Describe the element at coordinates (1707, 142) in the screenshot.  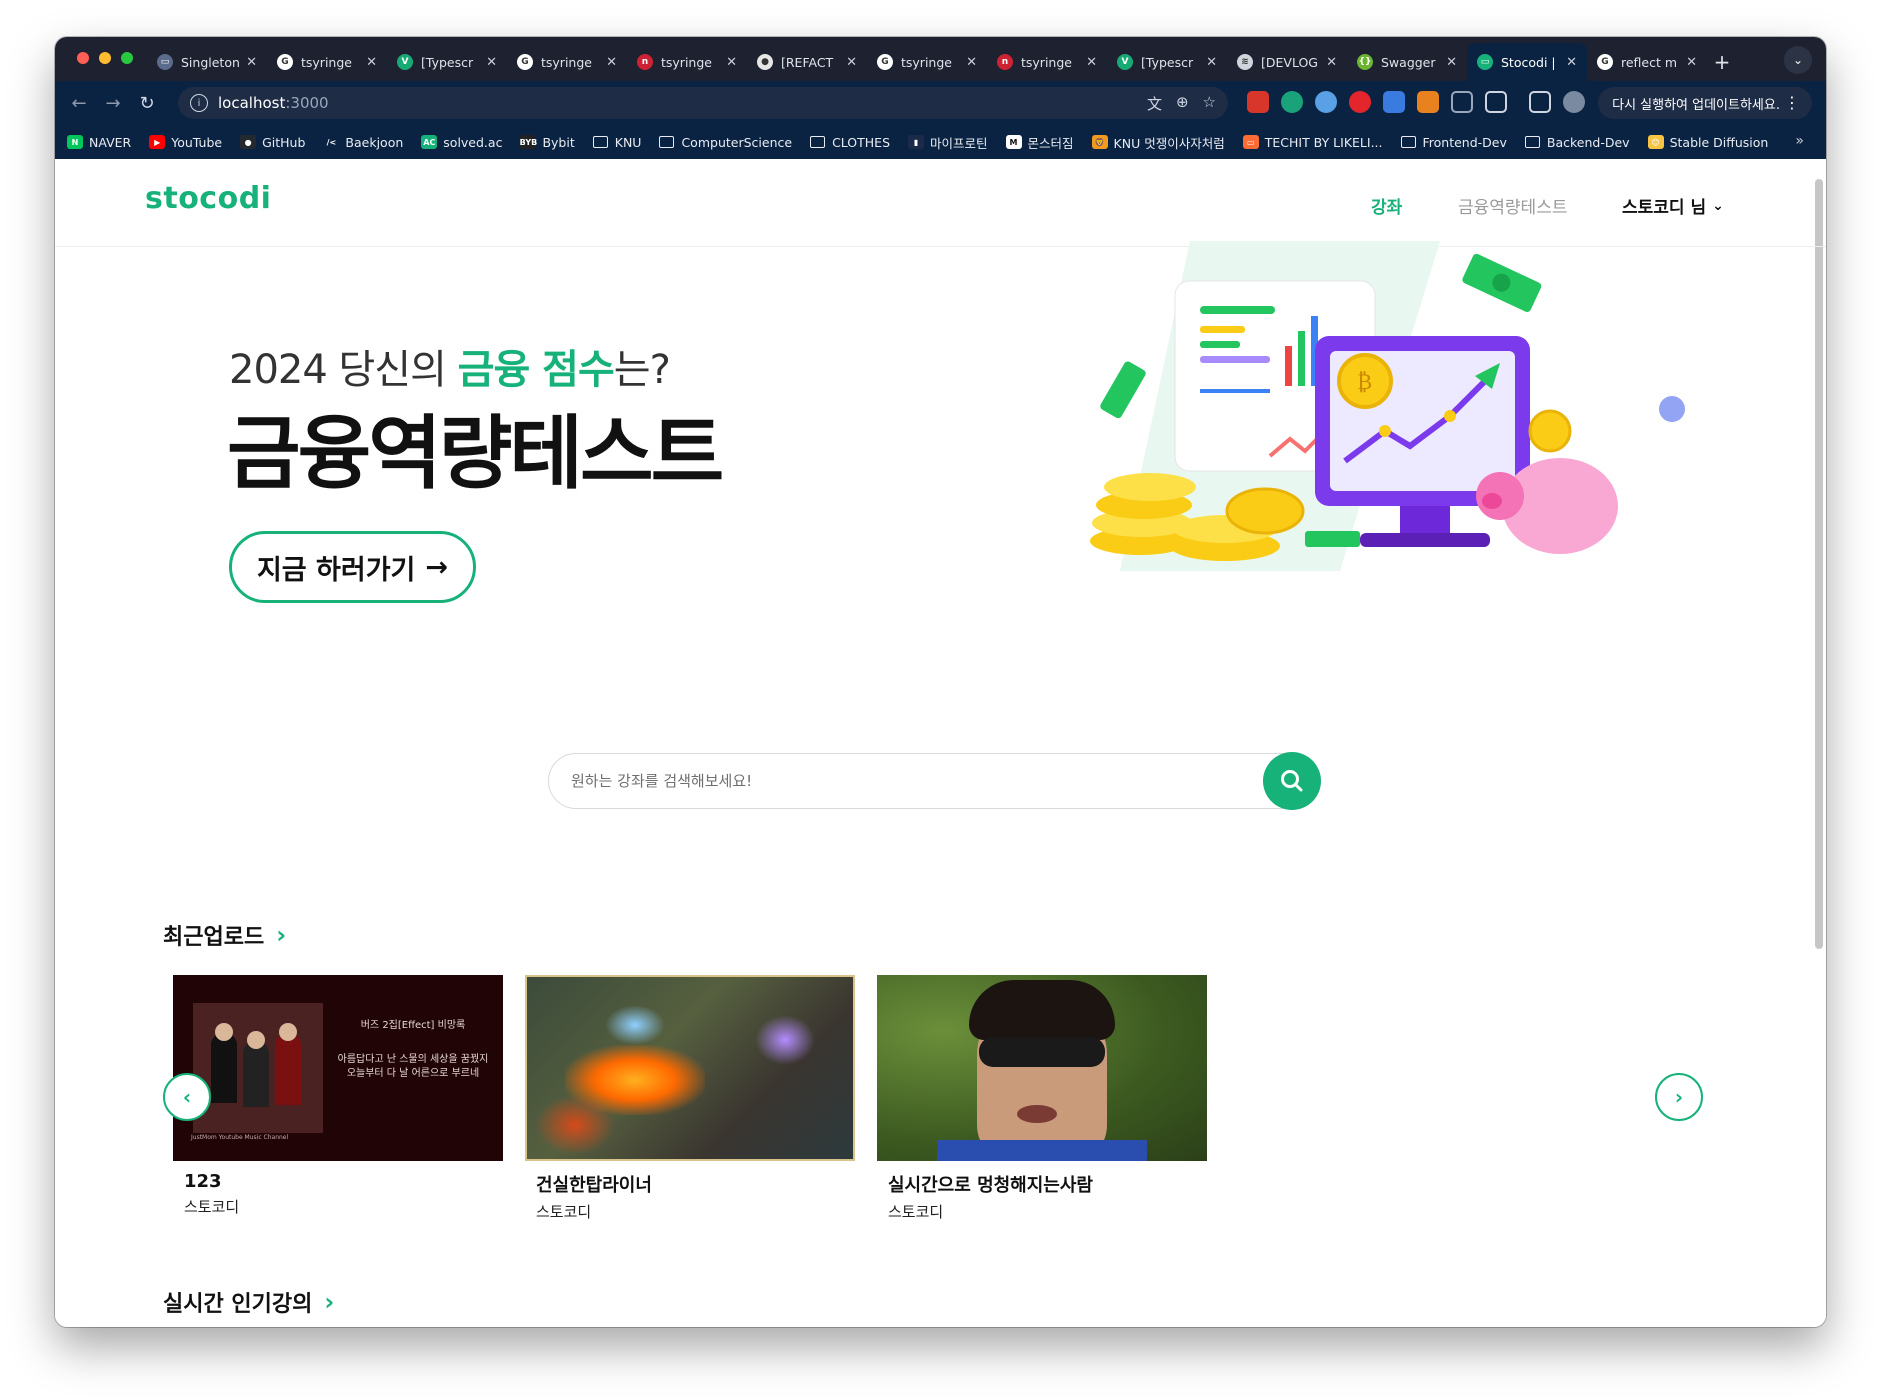
I see `bookmark-item: 😊 Stable Diffusion` at that location.